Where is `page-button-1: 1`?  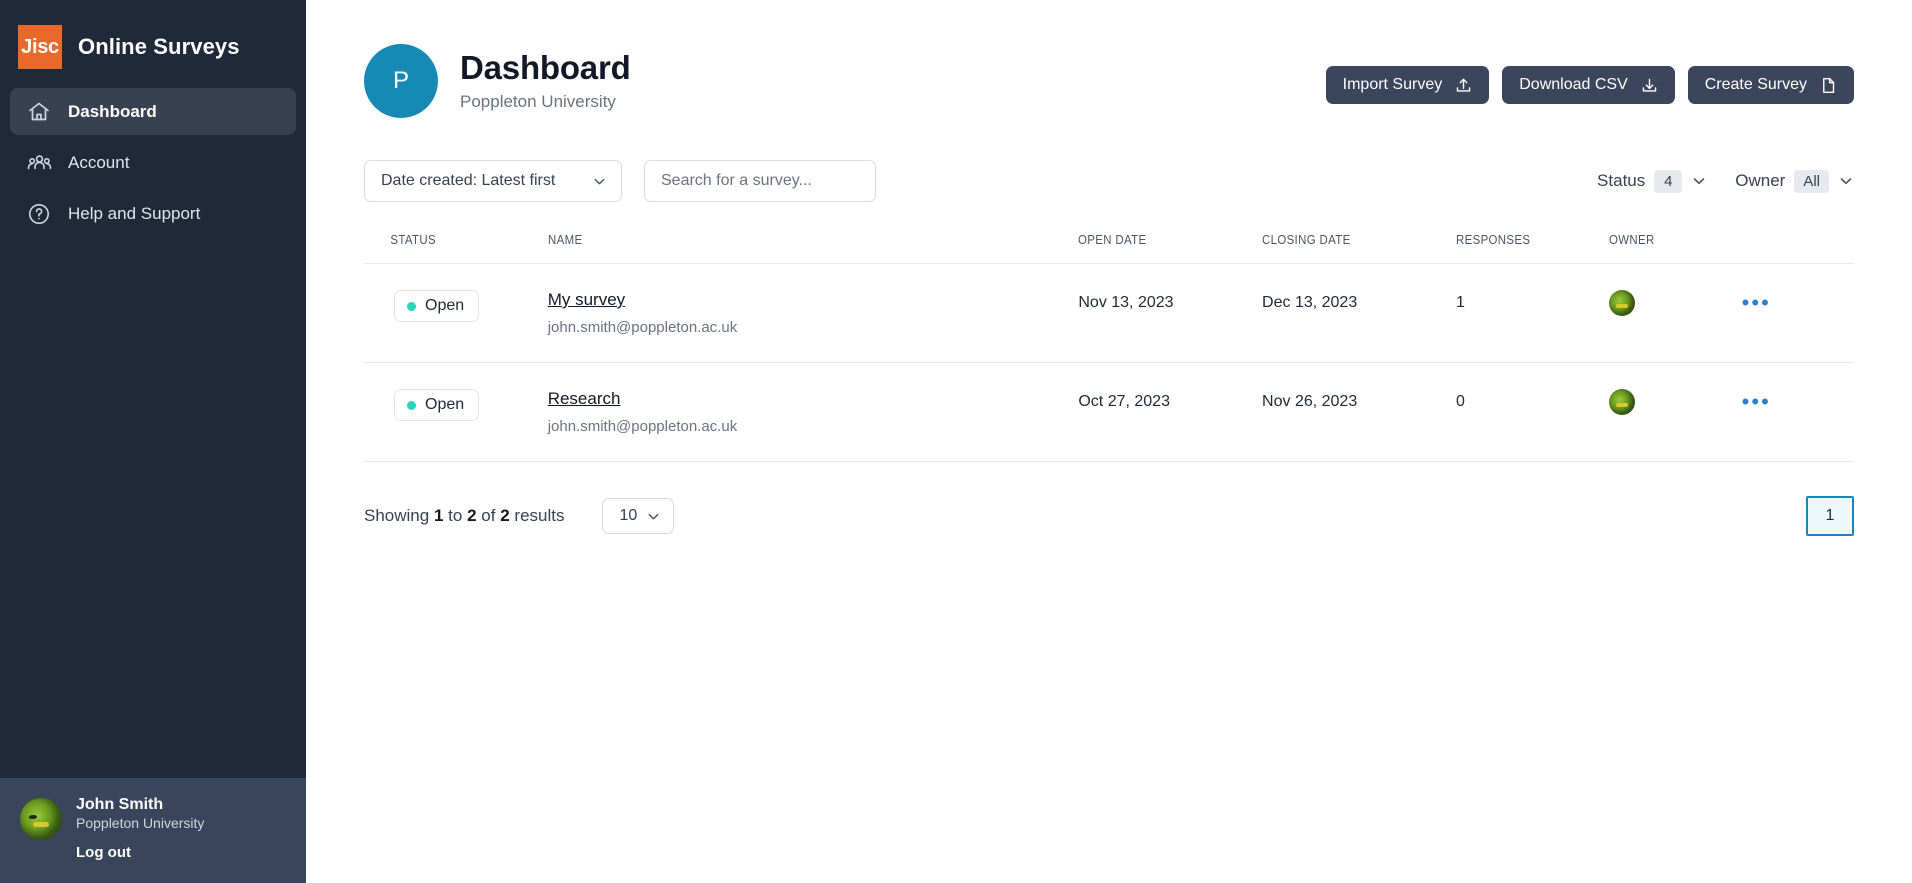 page-button-1: 1 is located at coordinates (1830, 516).